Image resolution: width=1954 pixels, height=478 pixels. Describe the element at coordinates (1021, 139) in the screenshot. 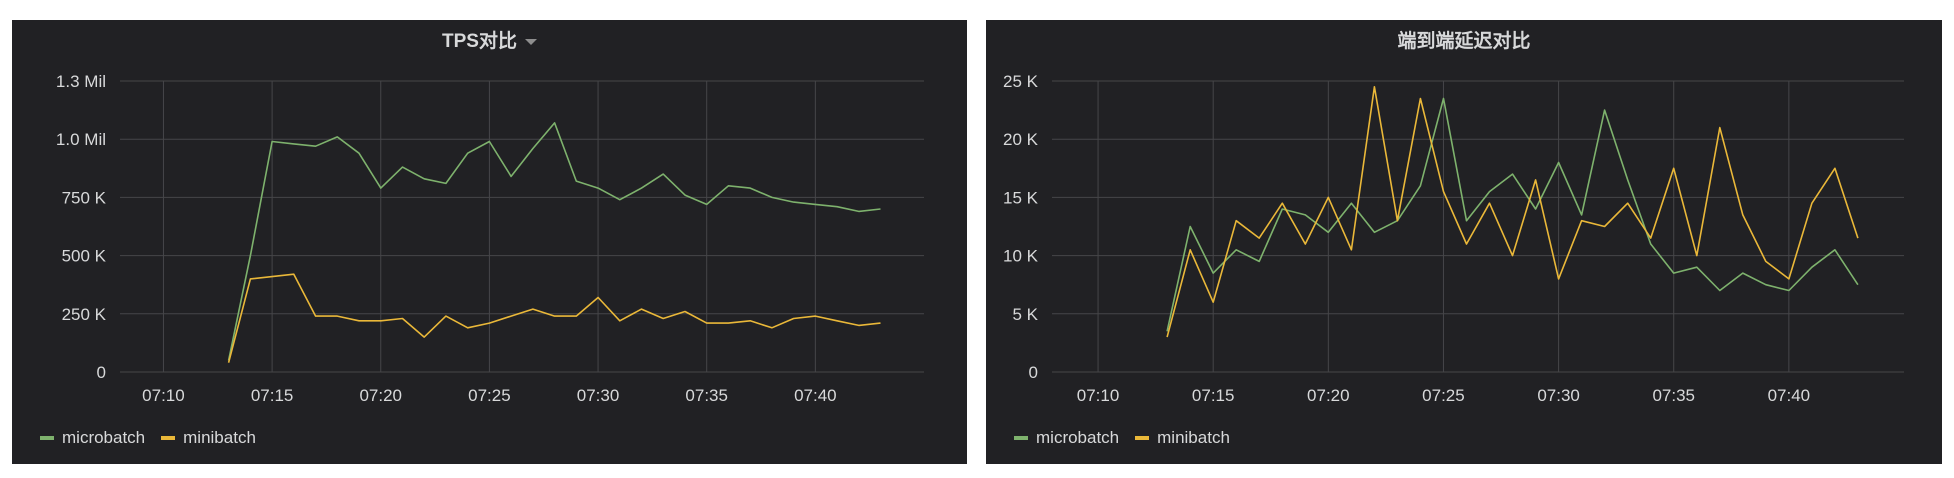

I see `y-tick-label: 20 K` at that location.